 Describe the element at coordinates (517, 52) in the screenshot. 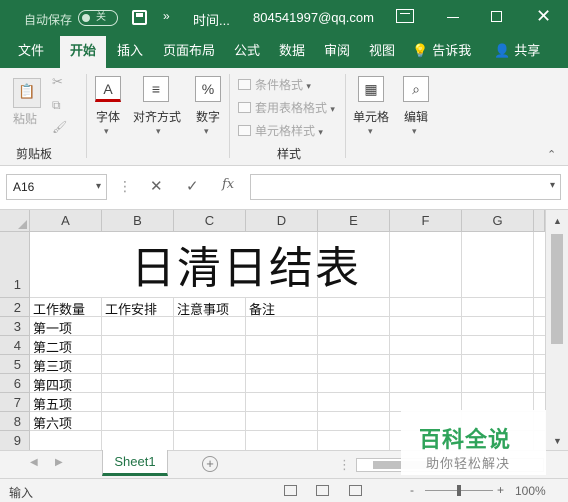

I see `share-button: 👤 共享` at that location.